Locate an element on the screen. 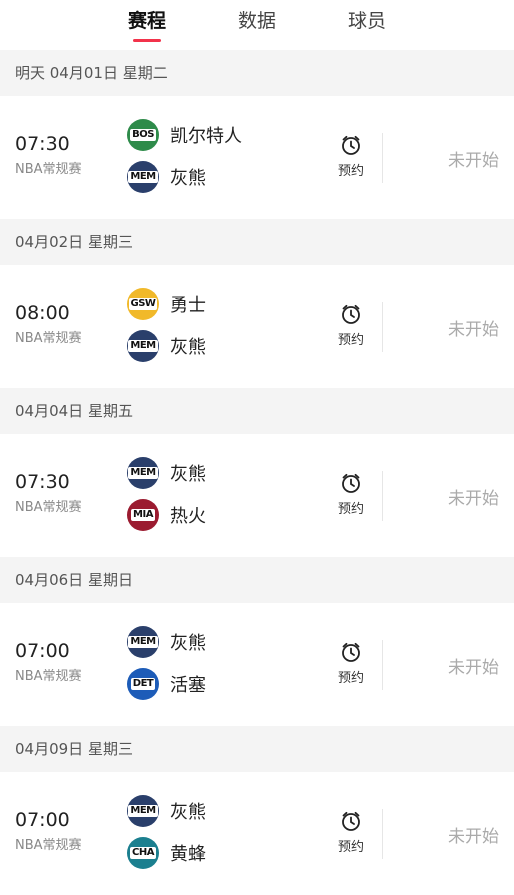 The width and height of the screenshot is (514, 895). game-row: 08:00 NBA常规赛 GSW 勇士 MEM 灰熊 预约 未开始 is located at coordinates (257, 326).